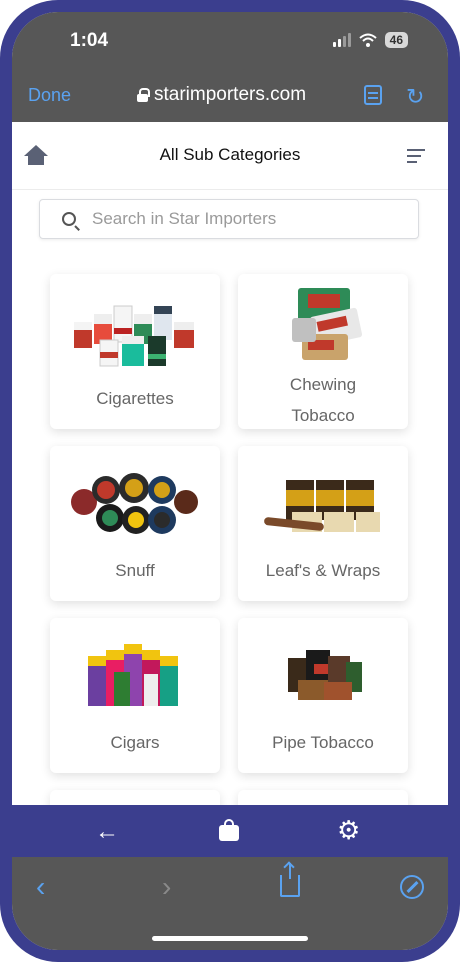 The width and height of the screenshot is (460, 962). I want to click on home-indicator, so click(230, 938).